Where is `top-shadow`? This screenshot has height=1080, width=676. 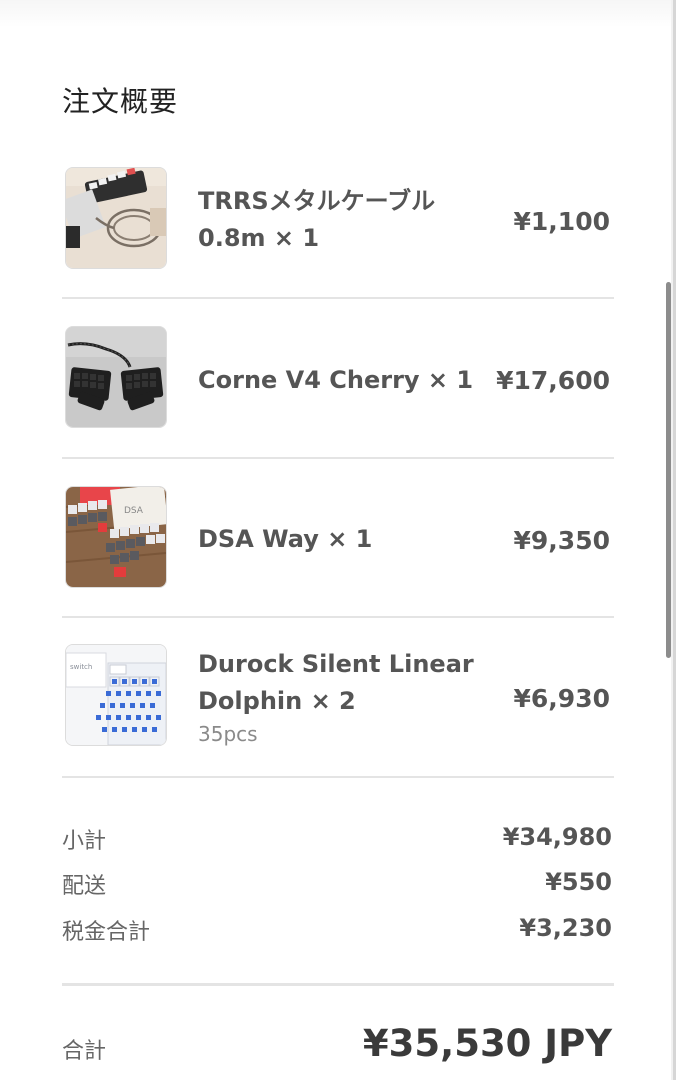 top-shadow is located at coordinates (338, 14).